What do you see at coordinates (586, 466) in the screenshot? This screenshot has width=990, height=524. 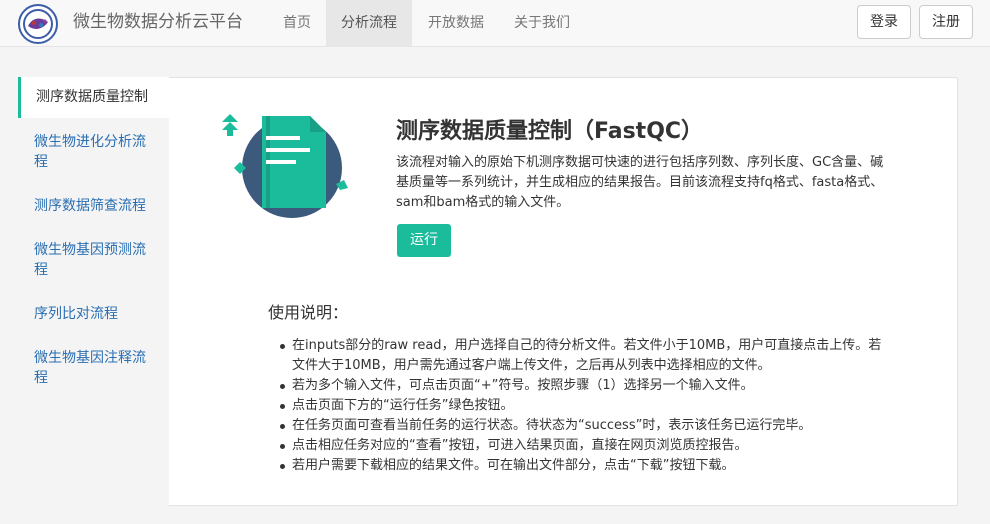 I see `usage-item: 若用户需要下载相应的结果文件。可在输出文件部分，点击“下载”按钮下载。` at bounding box center [586, 466].